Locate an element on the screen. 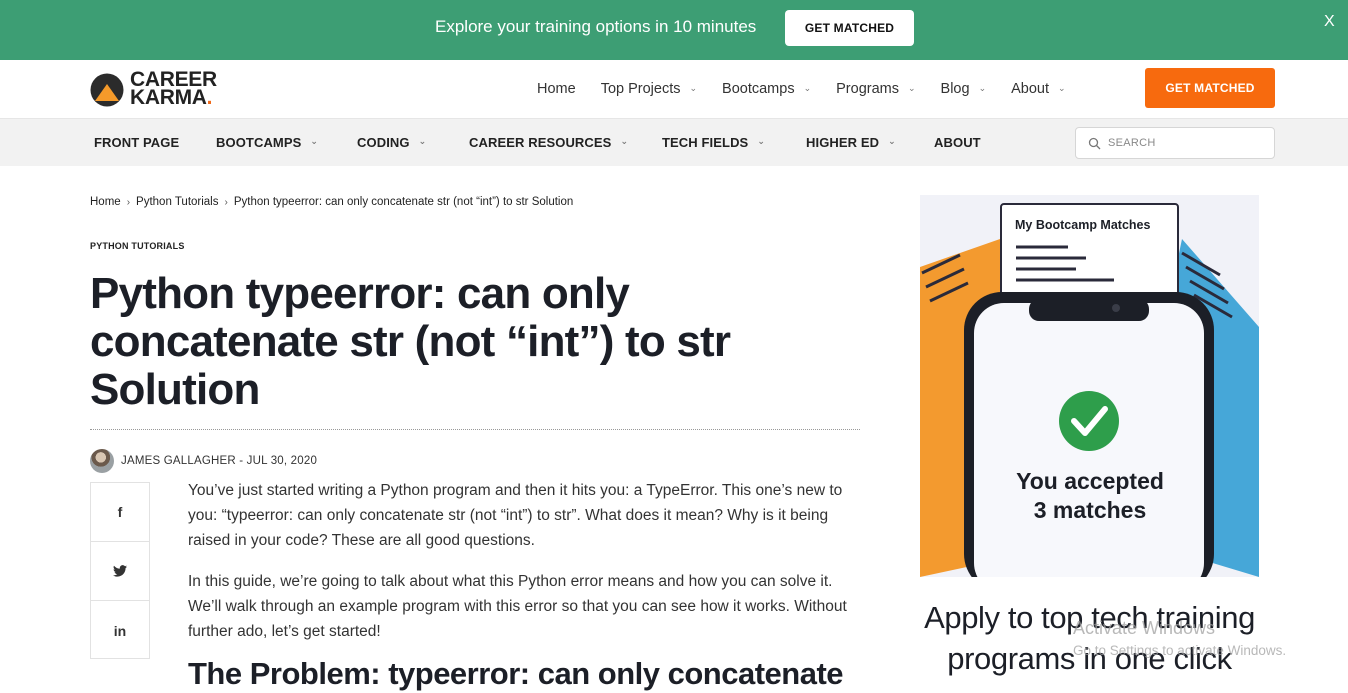 The height and width of the screenshot is (693, 1348). nav-home: Home is located at coordinates (556, 89).